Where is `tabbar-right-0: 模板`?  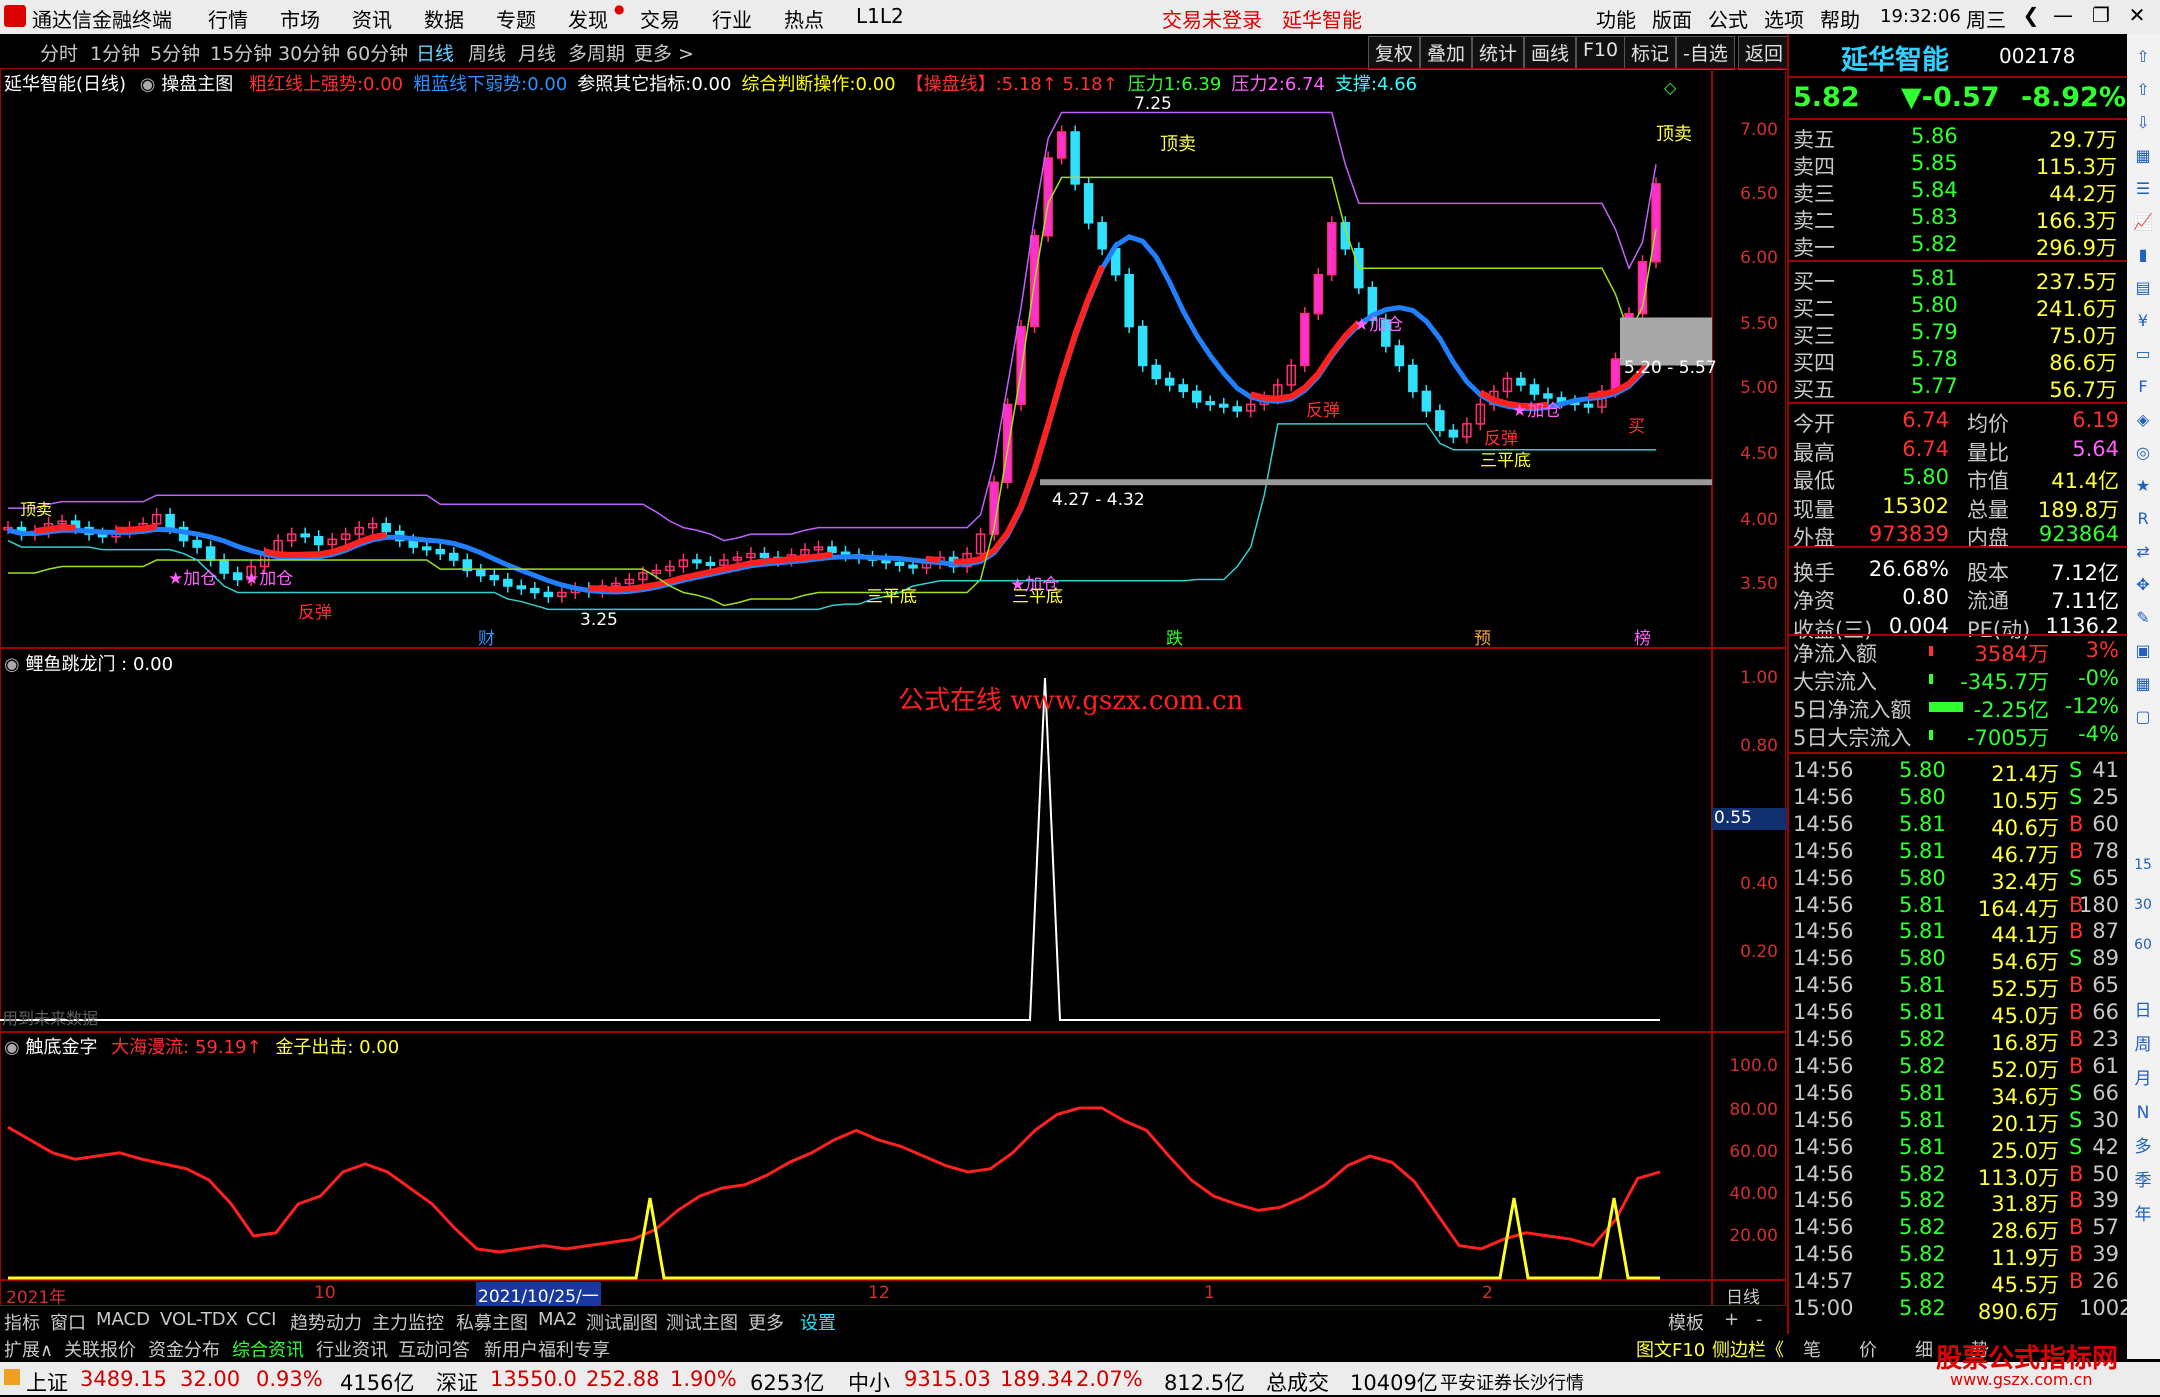 tabbar-right-0: 模板 is located at coordinates (1686, 1322).